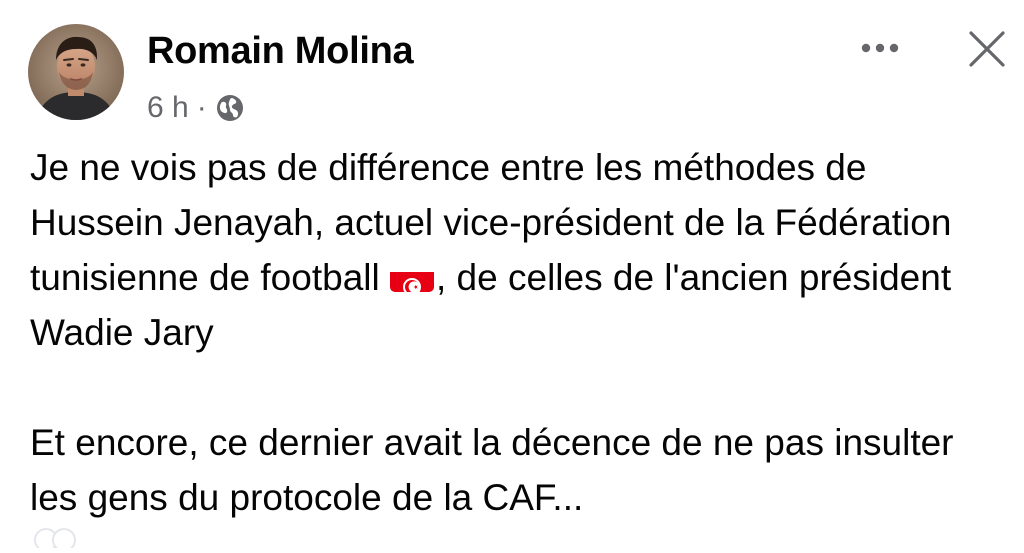 This screenshot has height=553, width=1024. Describe the element at coordinates (69, 540) in the screenshot. I see `reactions-preview` at that location.